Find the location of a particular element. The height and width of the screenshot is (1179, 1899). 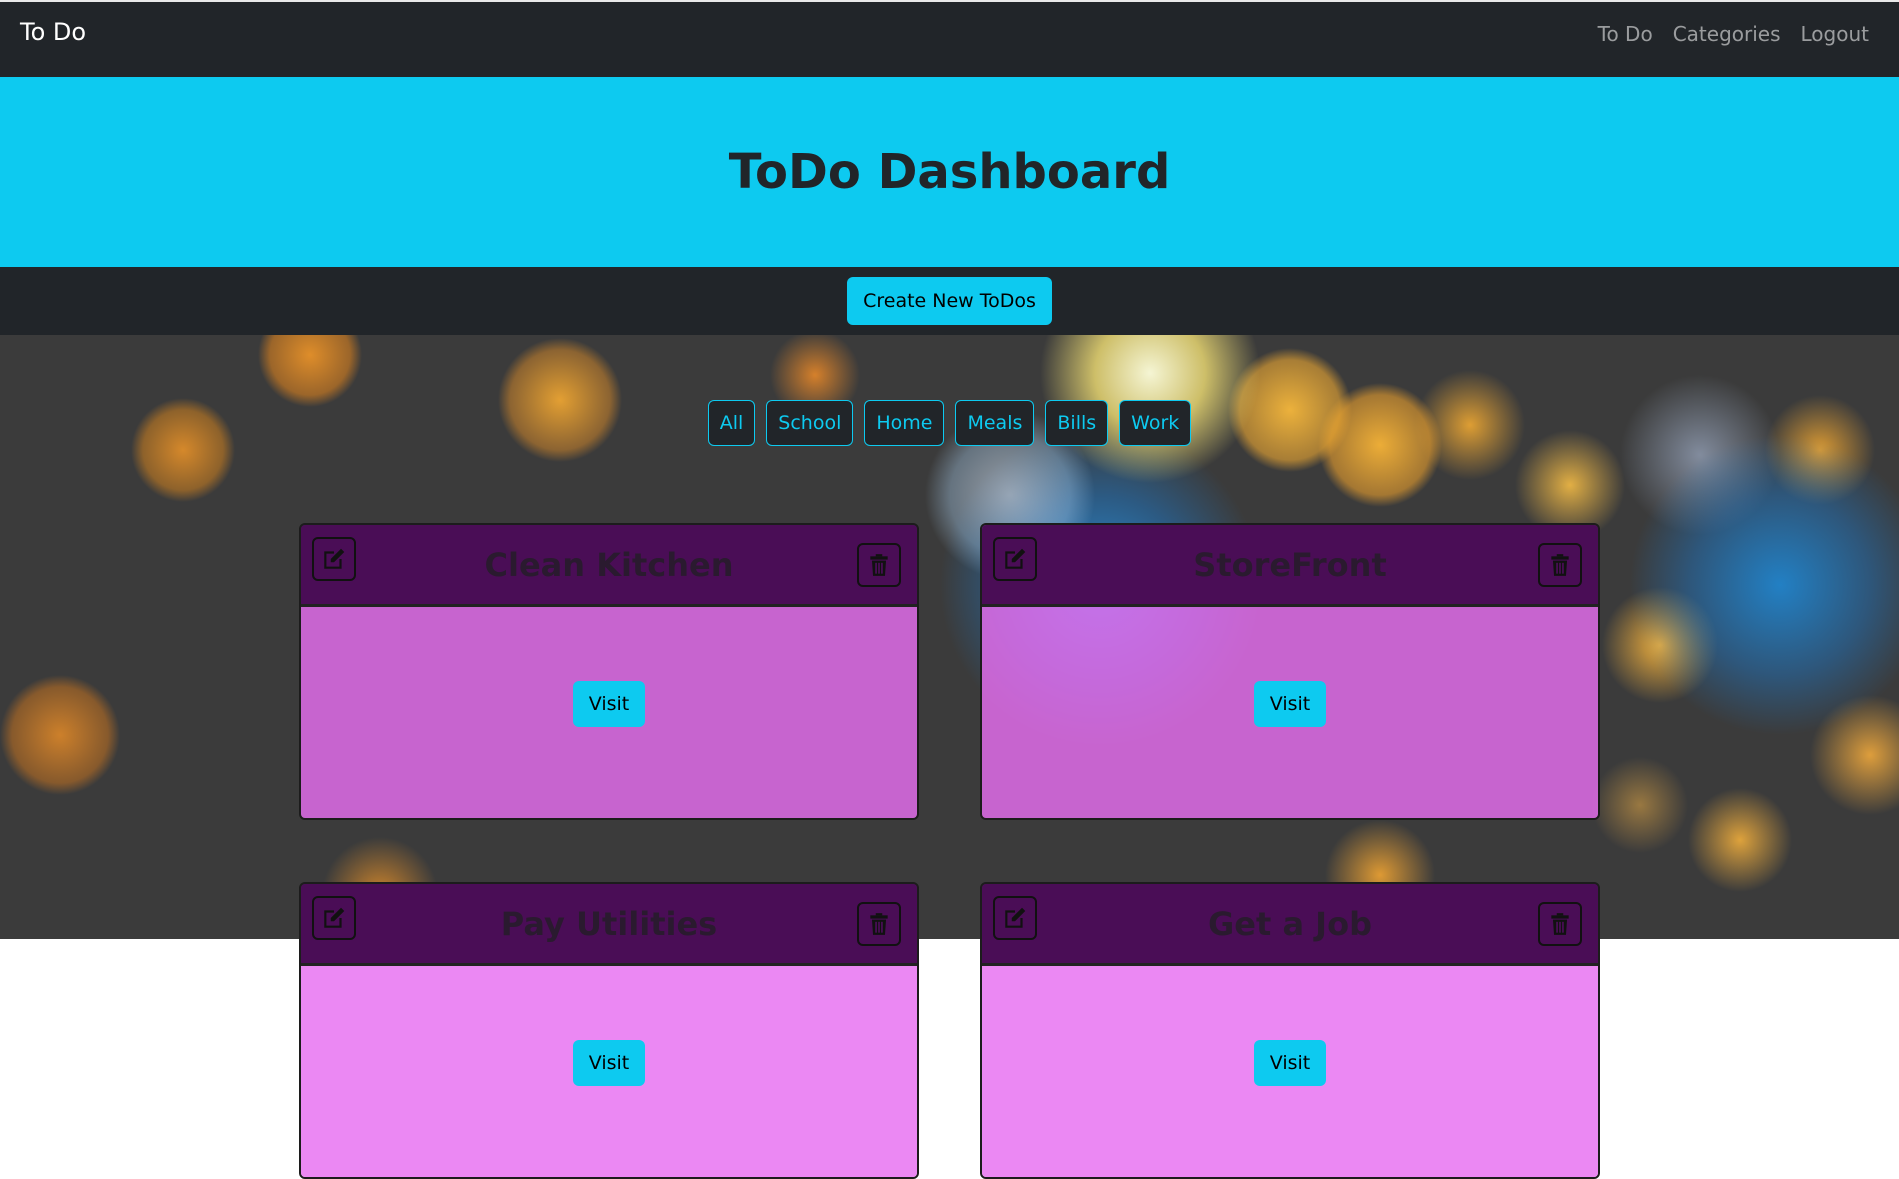

todo-card-header: Pay Utilities is located at coordinates (609, 925).